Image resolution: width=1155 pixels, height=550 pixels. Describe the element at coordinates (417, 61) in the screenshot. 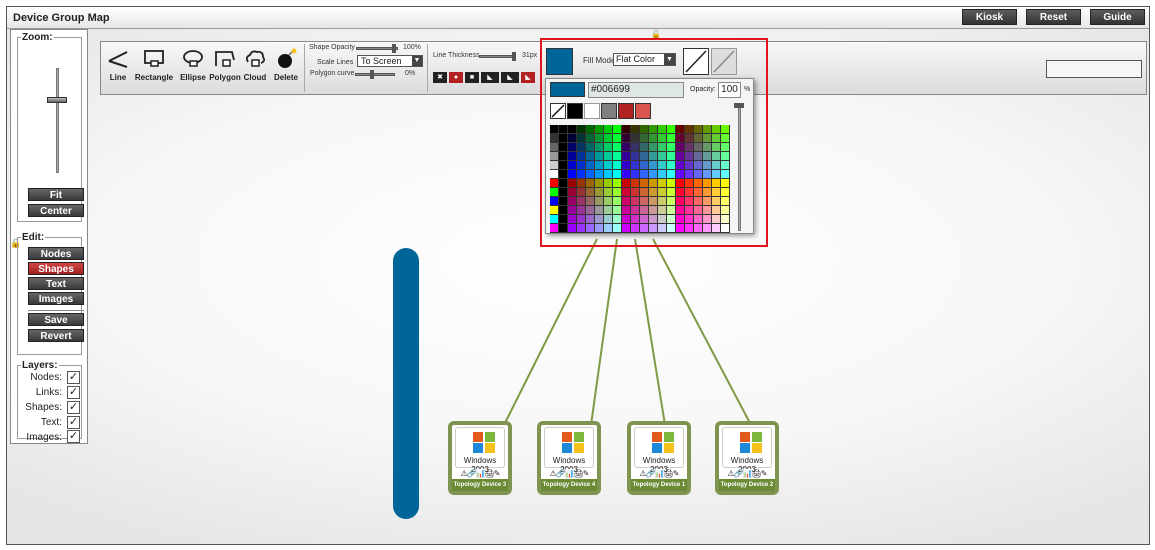

I see `chevron-down-icon: ▼` at that location.